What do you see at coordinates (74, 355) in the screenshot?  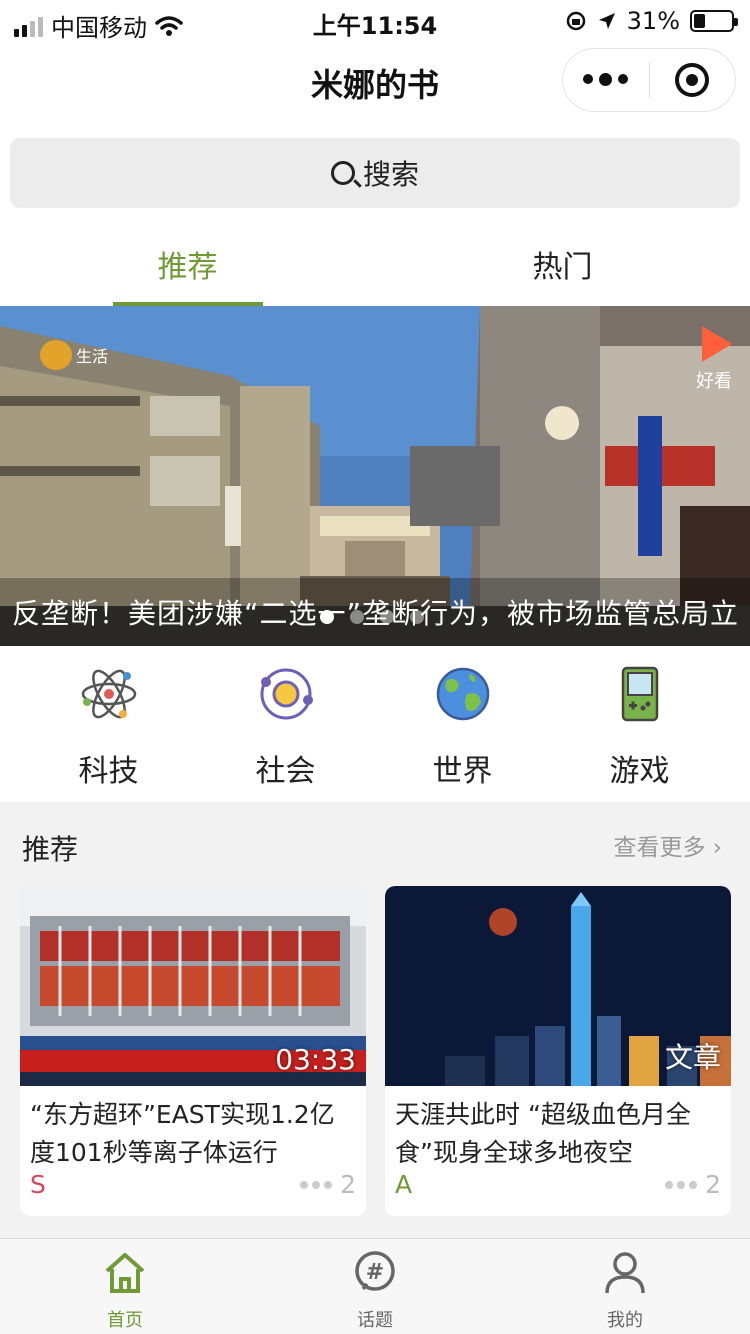 I see `watermark-left: 生活` at bounding box center [74, 355].